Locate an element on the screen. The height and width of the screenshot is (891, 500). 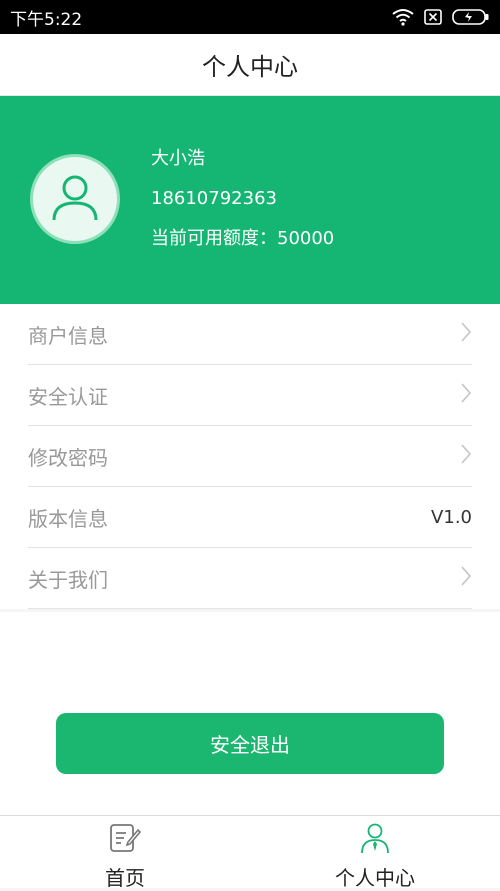
battery-charging-icon is located at coordinates (471, 17).